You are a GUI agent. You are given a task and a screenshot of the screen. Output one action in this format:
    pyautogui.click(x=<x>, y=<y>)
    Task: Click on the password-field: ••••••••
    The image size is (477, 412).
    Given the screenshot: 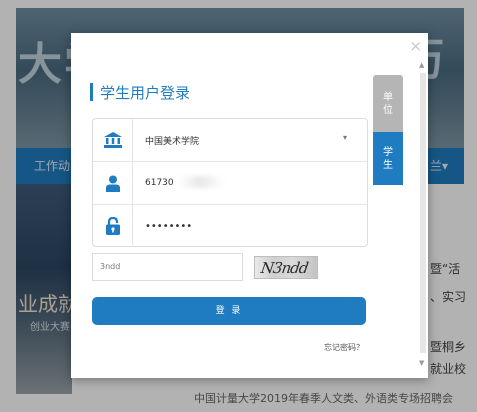 What is the action you would take?
    pyautogui.click(x=230, y=225)
    